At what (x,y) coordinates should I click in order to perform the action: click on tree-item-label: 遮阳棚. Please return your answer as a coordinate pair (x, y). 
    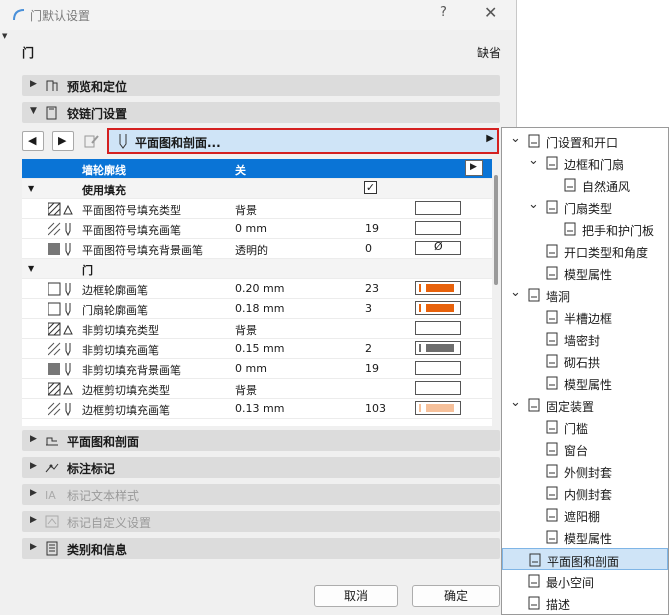
    Looking at the image, I should click on (582, 517).